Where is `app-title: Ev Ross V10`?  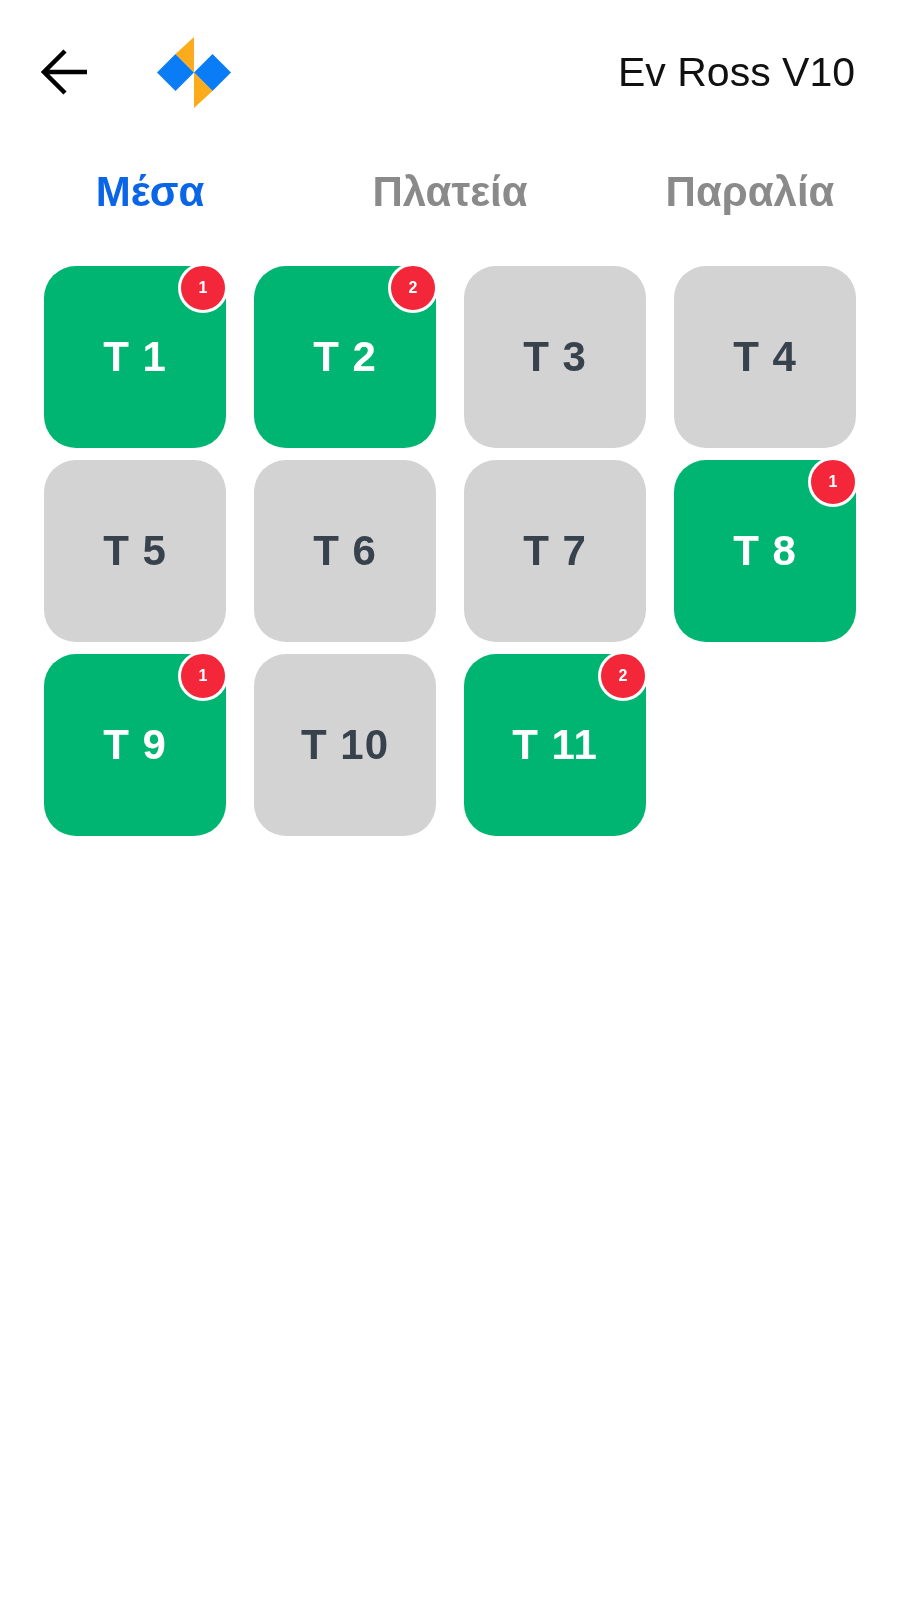 app-title: Ev Ross V10 is located at coordinates (736, 72).